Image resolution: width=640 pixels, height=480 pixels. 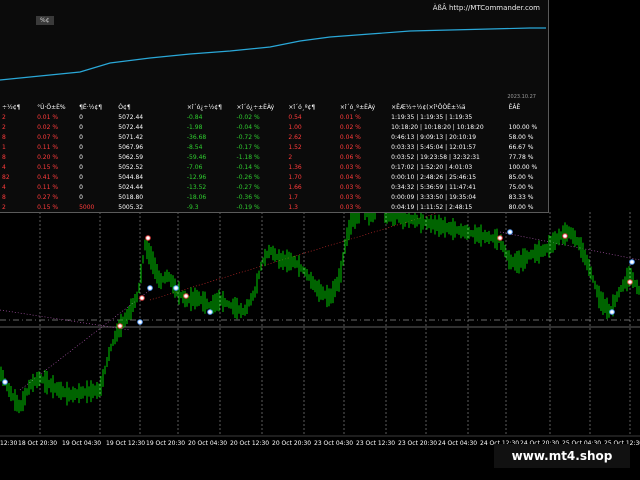 What do you see at coordinates (250, 443) in the screenshot?
I see `x-axis-label: 20 Oct 12:30` at bounding box center [250, 443].